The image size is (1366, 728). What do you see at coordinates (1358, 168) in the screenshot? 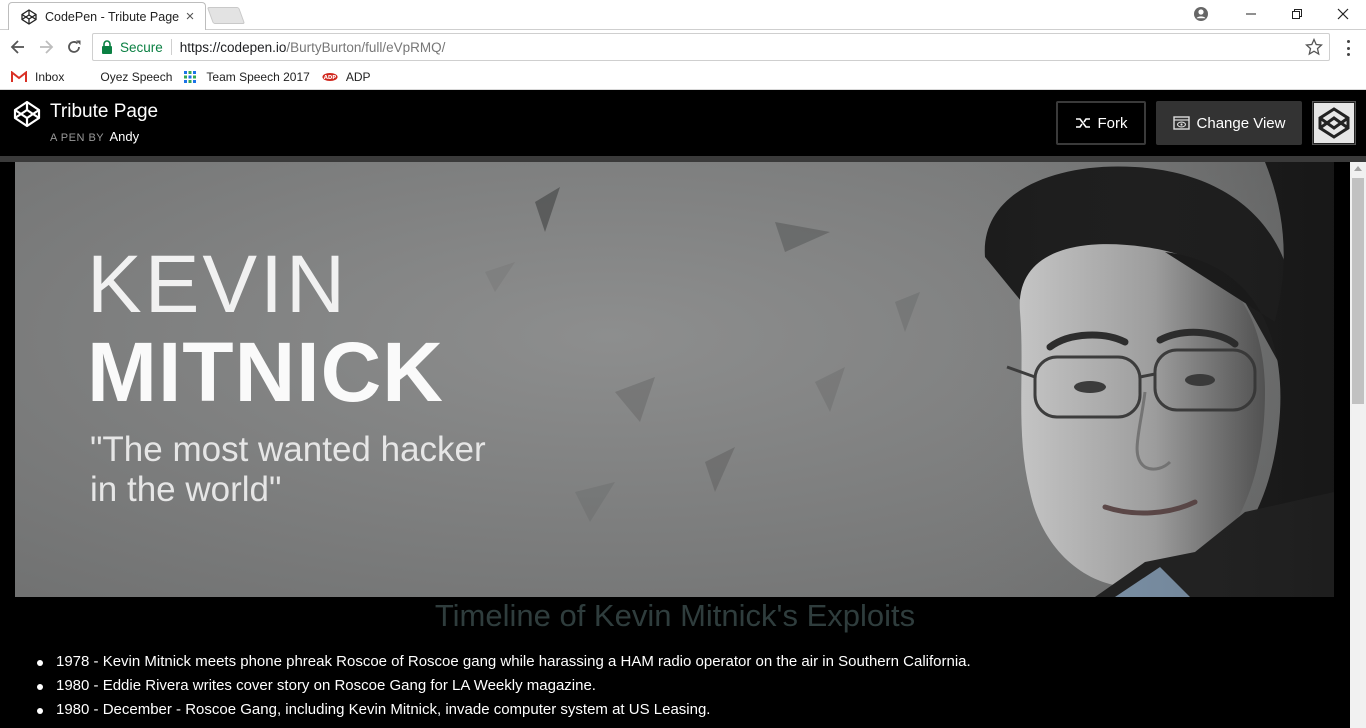
I see `scroll-up-arrow-icon` at bounding box center [1358, 168].